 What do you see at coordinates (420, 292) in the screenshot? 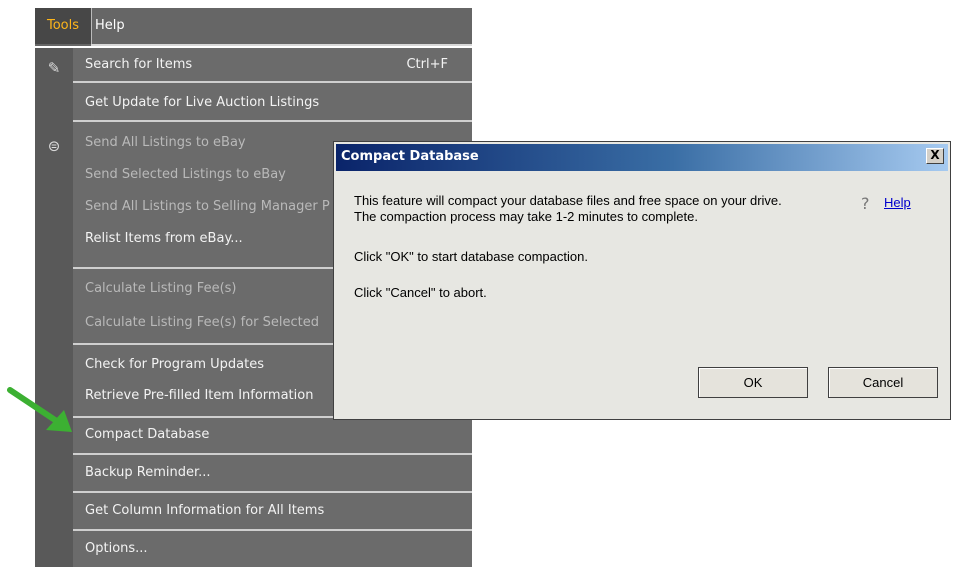
I see `dialog-instruction-cancel: Click "Cancel" to abort.` at bounding box center [420, 292].